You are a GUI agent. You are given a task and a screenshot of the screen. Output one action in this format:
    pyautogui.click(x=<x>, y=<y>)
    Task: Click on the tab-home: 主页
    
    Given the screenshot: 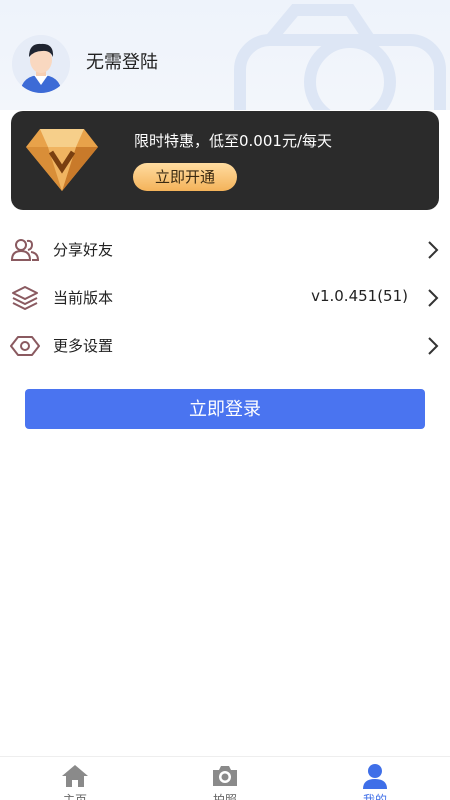 What is the action you would take?
    pyautogui.click(x=75, y=778)
    